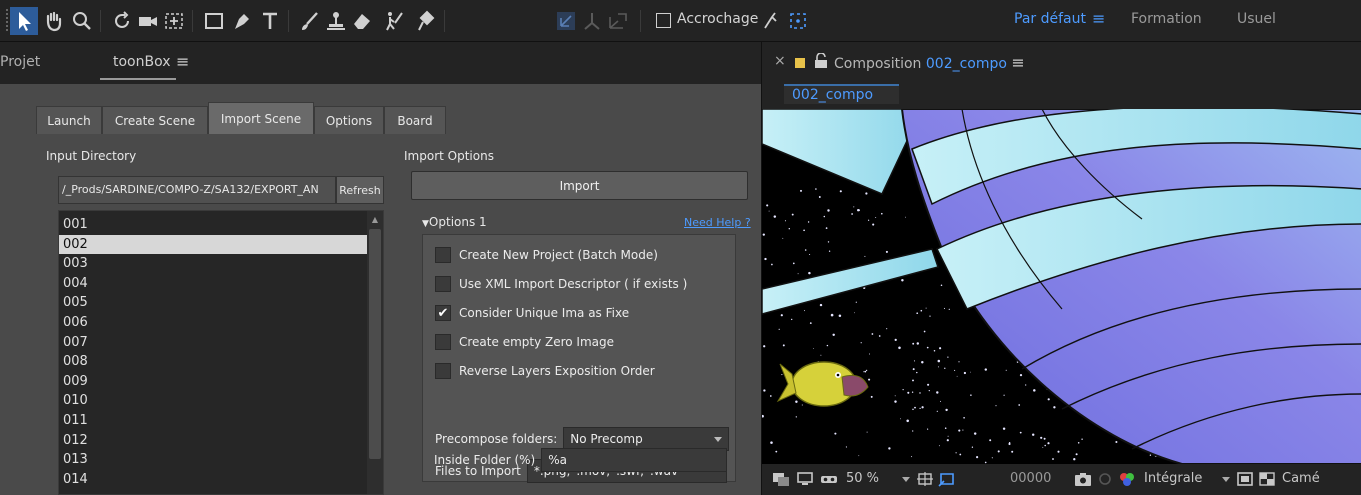 This screenshot has width=1361, height=495. What do you see at coordinates (362, 21) in the screenshot?
I see `eraser-tool-icon` at bounding box center [362, 21].